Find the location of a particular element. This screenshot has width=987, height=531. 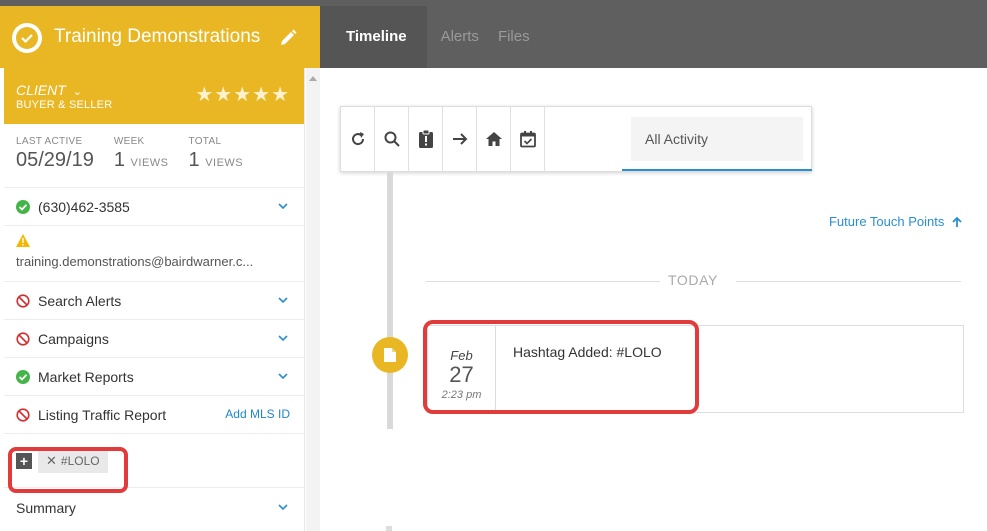

highlight-event-annotation is located at coordinates (561, 367).